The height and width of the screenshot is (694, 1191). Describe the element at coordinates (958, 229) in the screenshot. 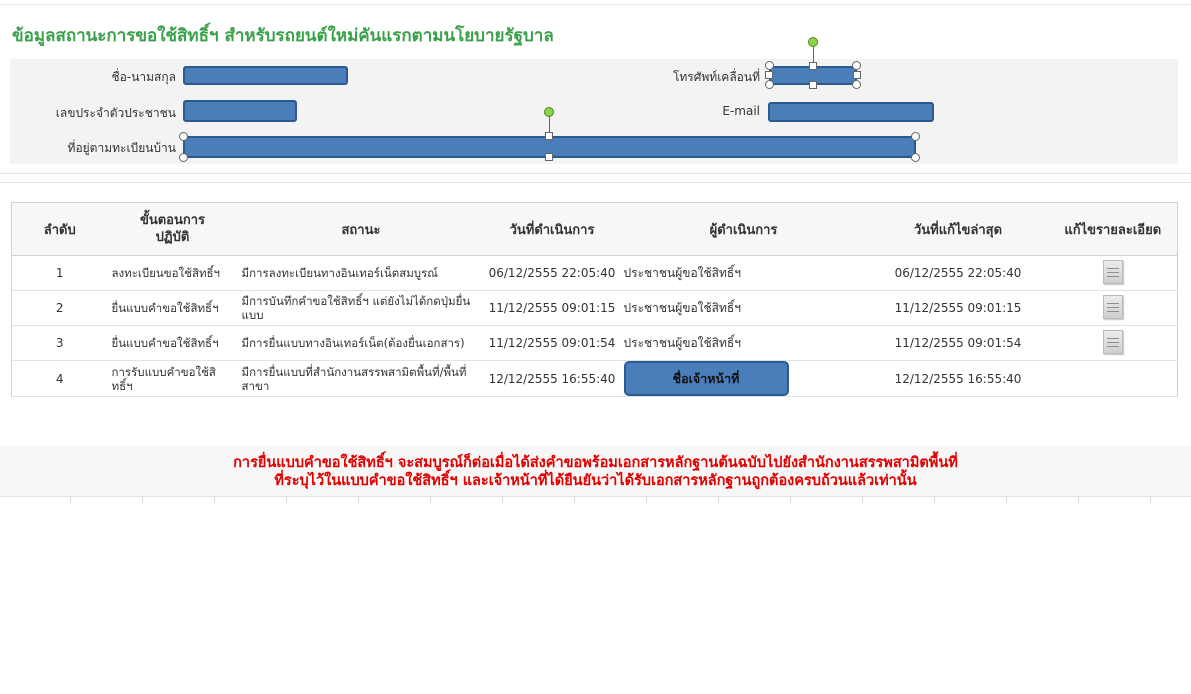

I see `header-last-edit: วันที่แก้ไขล่าสุด` at that location.